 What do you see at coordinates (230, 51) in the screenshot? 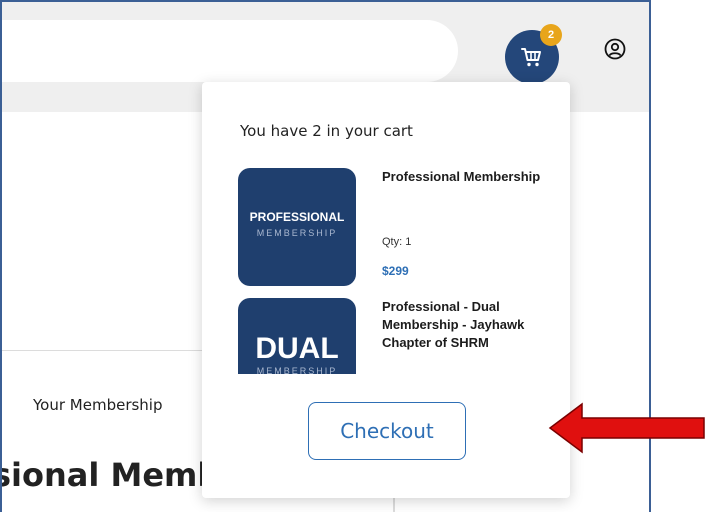
I see `search-input` at bounding box center [230, 51].